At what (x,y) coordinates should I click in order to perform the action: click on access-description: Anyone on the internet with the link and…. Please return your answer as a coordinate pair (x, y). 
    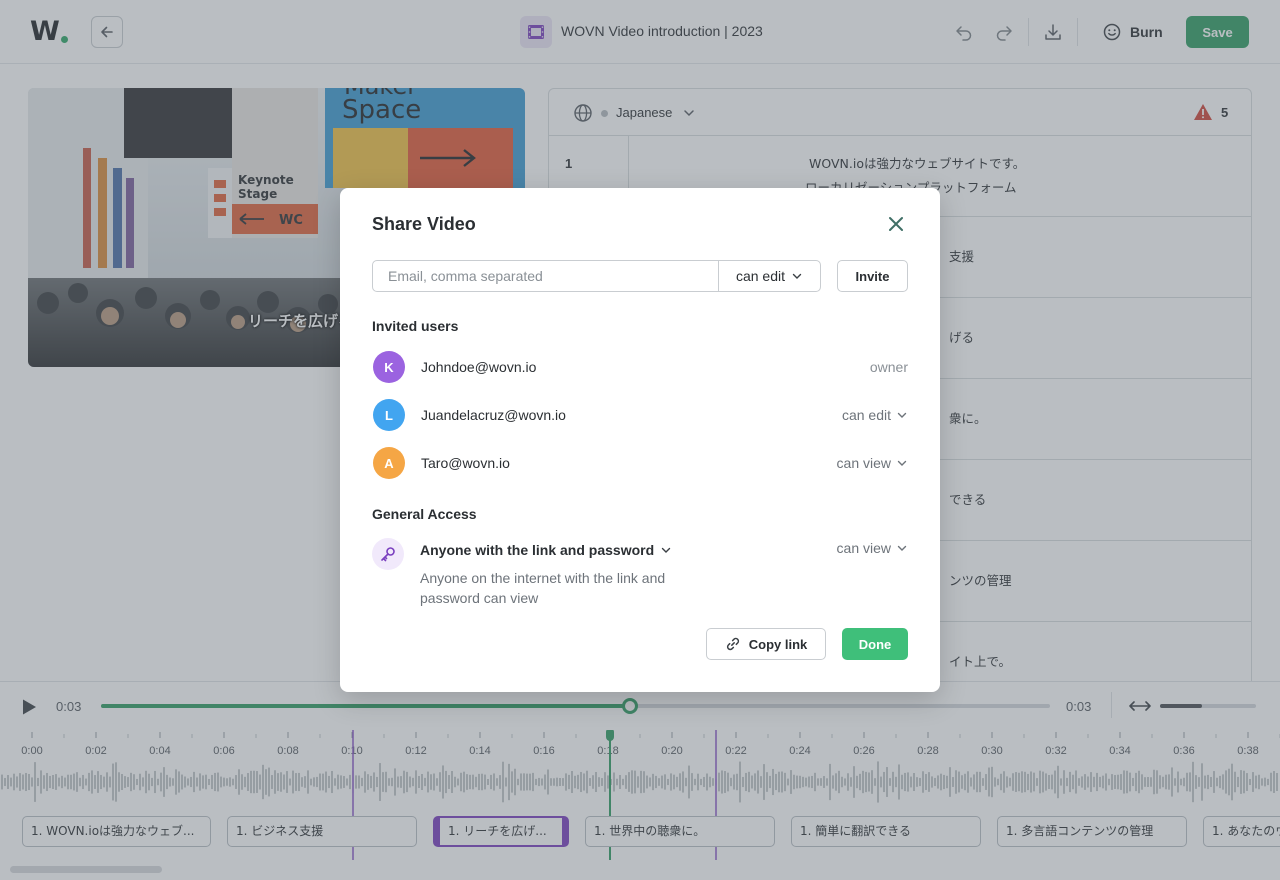
    Looking at the image, I should click on (543, 588).